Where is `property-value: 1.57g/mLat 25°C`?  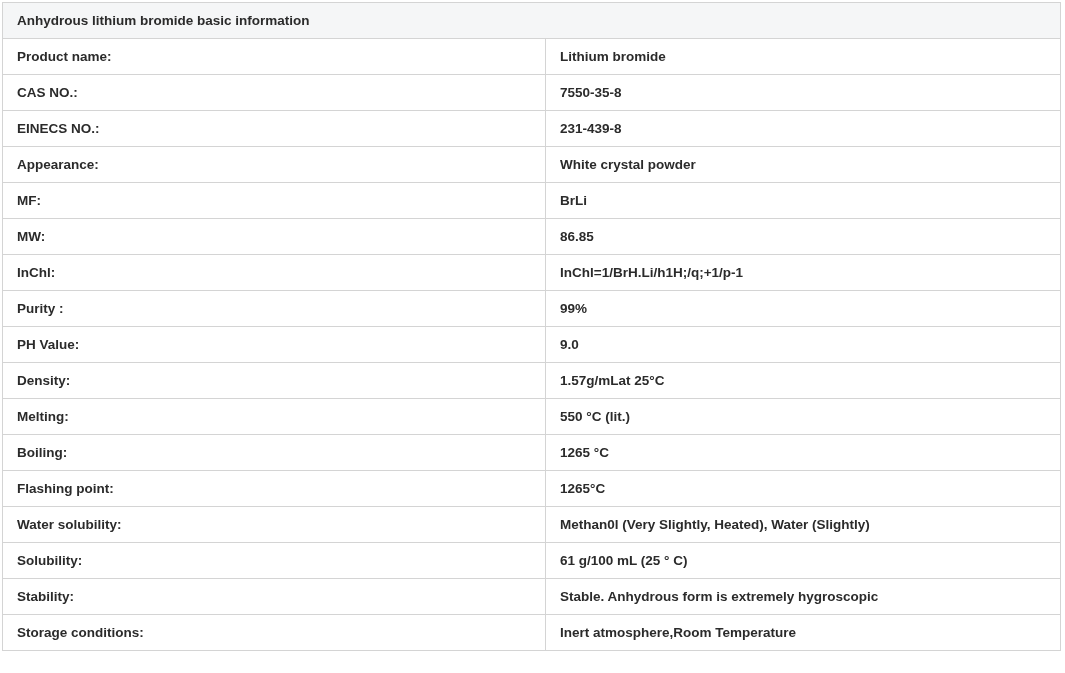
property-value: 1.57g/mLat 25°C is located at coordinates (803, 380).